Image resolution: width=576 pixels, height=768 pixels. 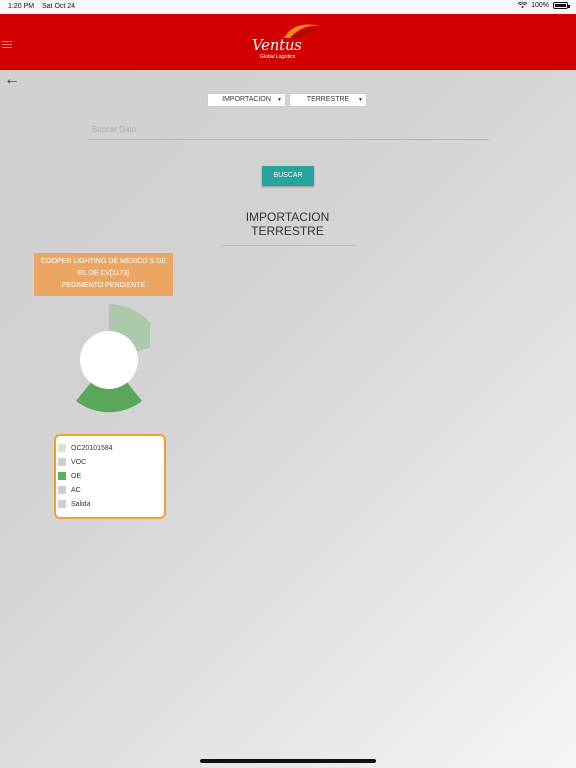 I want to click on title-line-2: TERRESTRE, so click(x=287, y=231).